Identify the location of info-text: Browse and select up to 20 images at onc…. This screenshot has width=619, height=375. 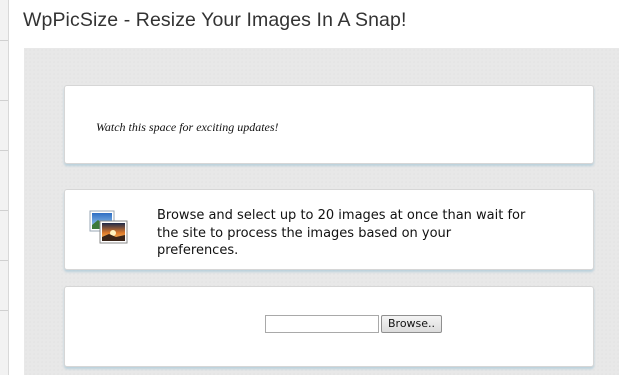
(341, 233).